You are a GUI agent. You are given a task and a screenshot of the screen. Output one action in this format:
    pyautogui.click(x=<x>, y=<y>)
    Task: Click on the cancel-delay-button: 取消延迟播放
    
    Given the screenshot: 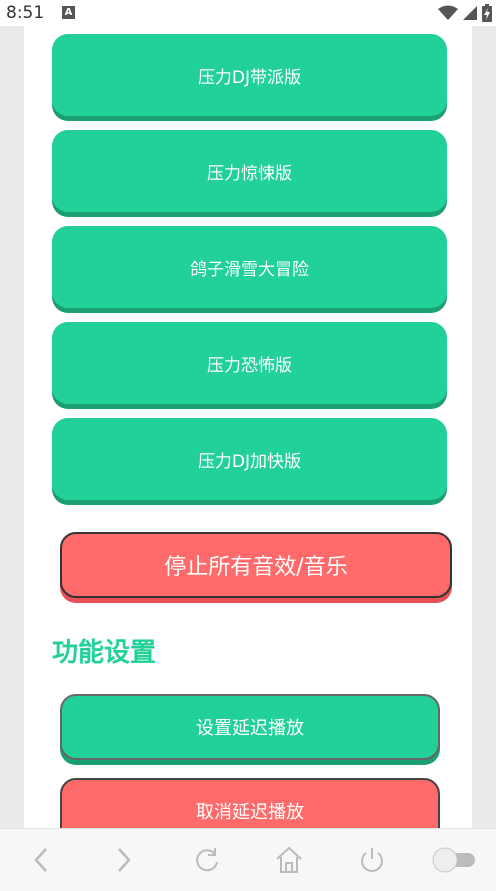 What is the action you would take?
    pyautogui.click(x=250, y=803)
    